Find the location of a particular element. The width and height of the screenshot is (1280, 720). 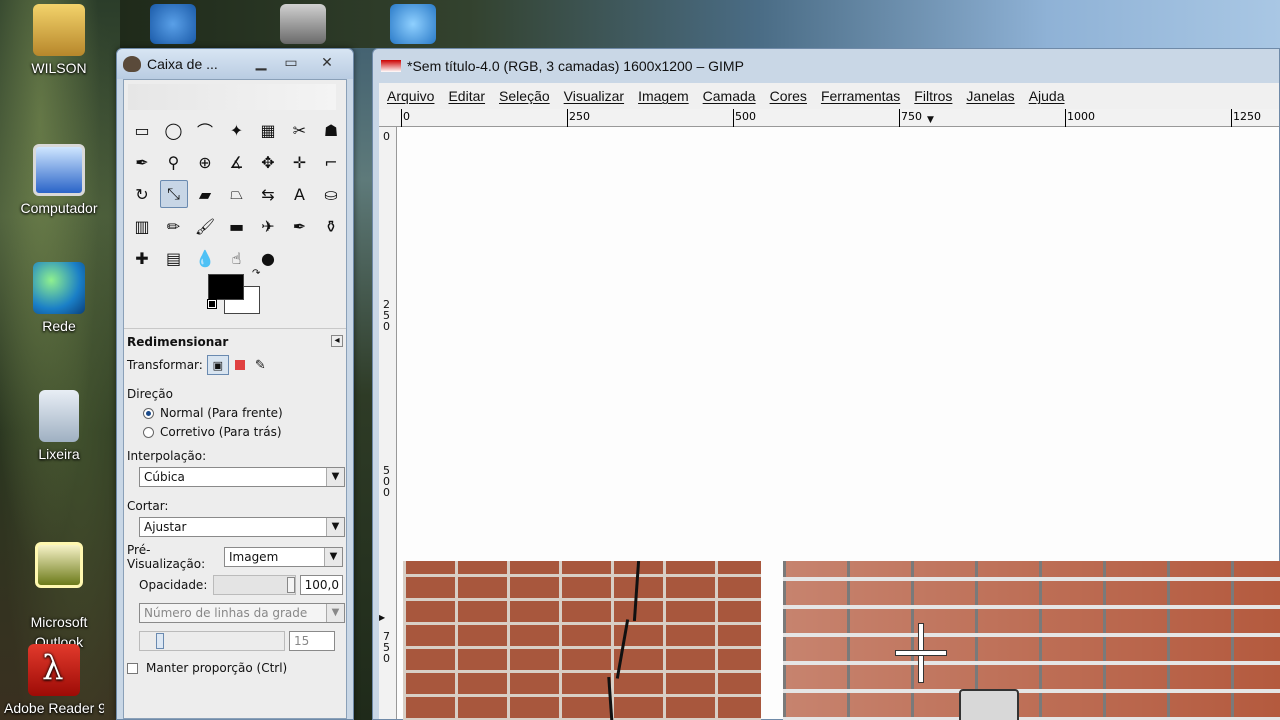

paths-icon: ✒ is located at coordinates (142, 162).